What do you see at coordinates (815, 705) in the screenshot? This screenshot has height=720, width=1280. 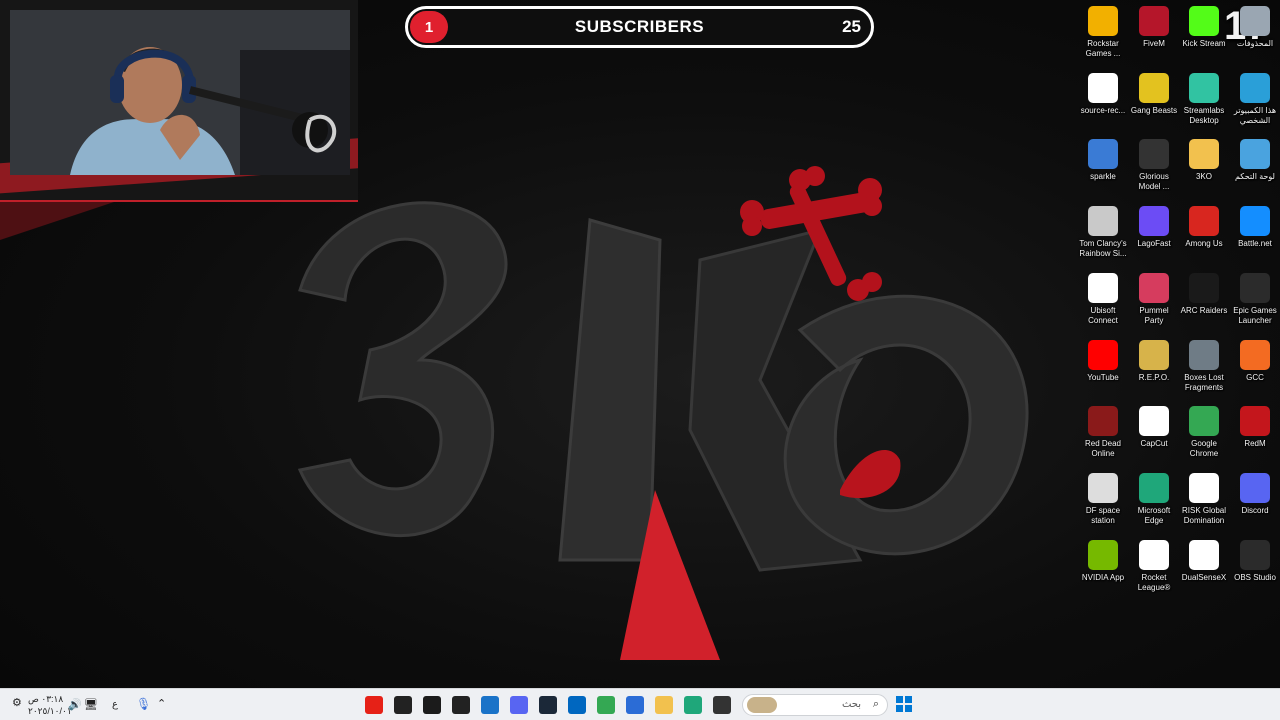 I see `taskbar-search-input: بحث ⌕` at bounding box center [815, 705].